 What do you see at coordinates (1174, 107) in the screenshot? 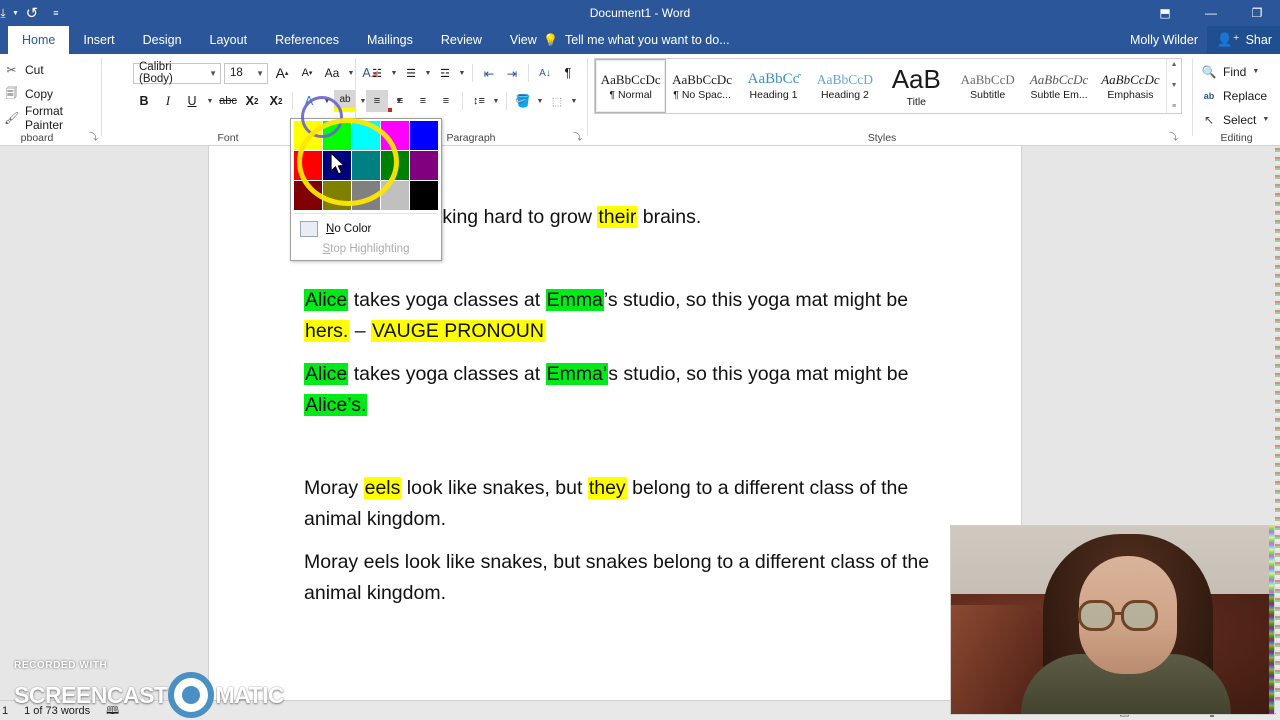
I see `more-styles-icon: ≡` at bounding box center [1174, 107].